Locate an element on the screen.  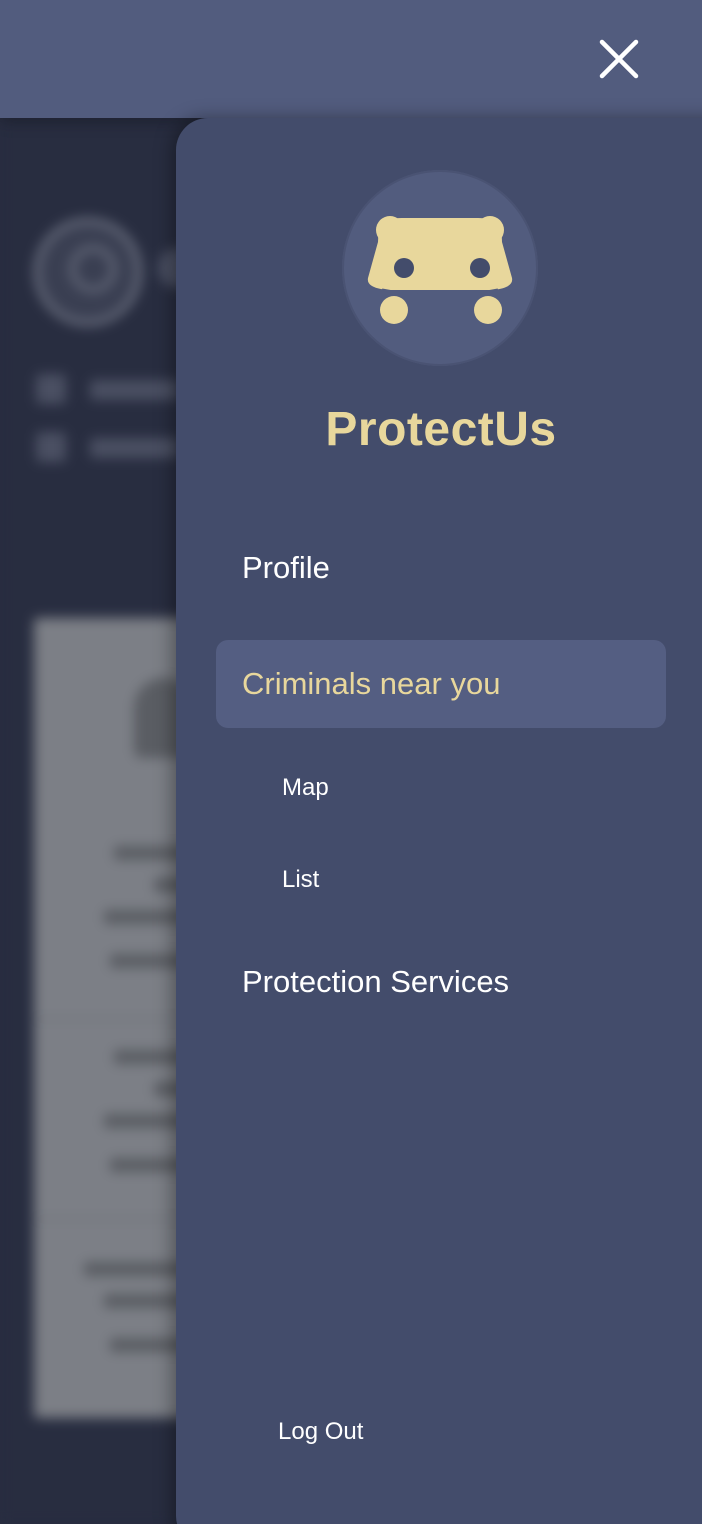
close-button is located at coordinates (619, 59).